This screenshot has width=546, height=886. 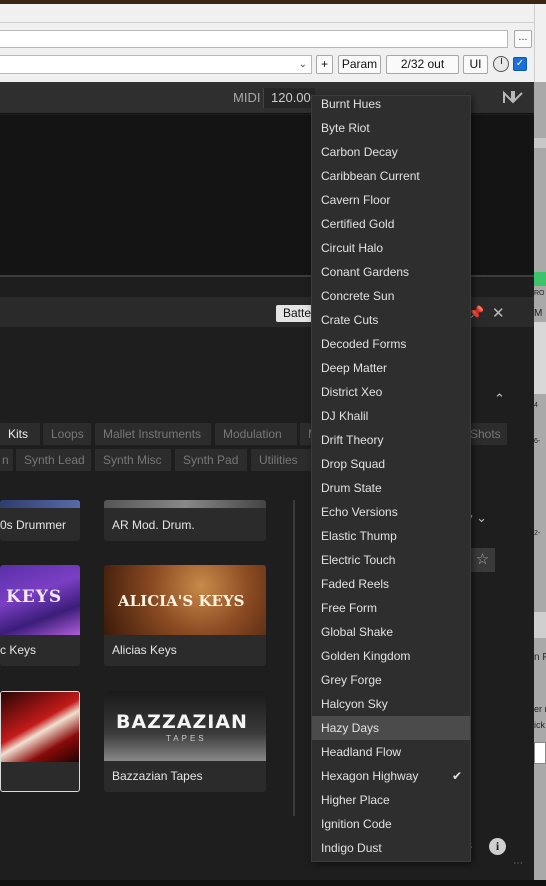 I want to click on menu-item-drum-state: Drum State, so click(x=391, y=488).